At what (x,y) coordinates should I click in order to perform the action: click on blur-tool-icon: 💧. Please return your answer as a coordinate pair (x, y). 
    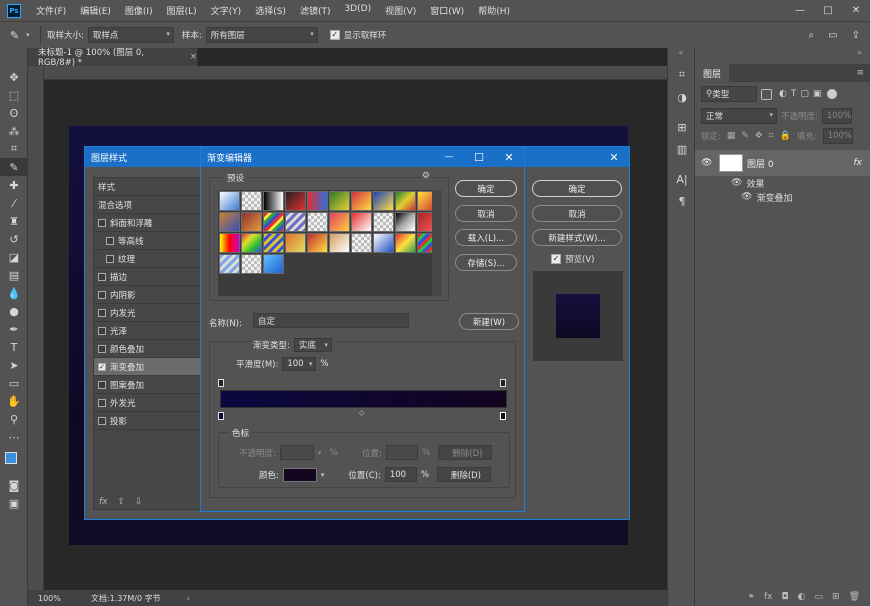
    Looking at the image, I should click on (14, 293).